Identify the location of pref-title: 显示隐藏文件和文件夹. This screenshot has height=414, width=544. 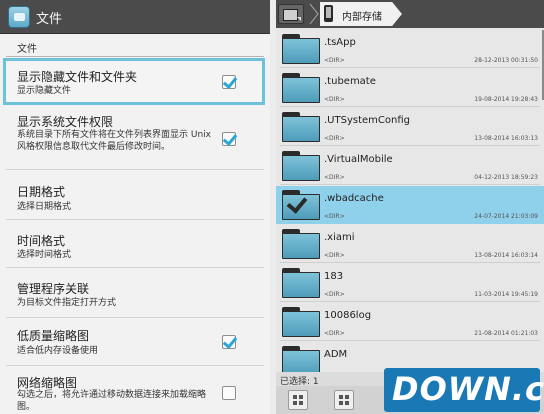
(77, 77).